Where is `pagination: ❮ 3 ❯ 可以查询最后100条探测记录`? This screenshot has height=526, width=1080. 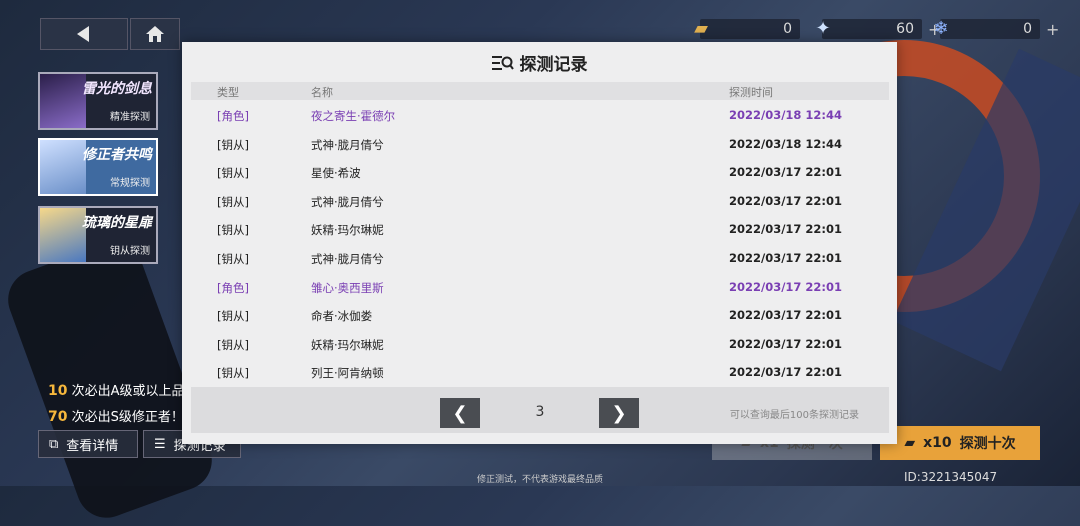 pagination: ❮ 3 ❯ 可以查询最后100条探测记录 is located at coordinates (540, 410).